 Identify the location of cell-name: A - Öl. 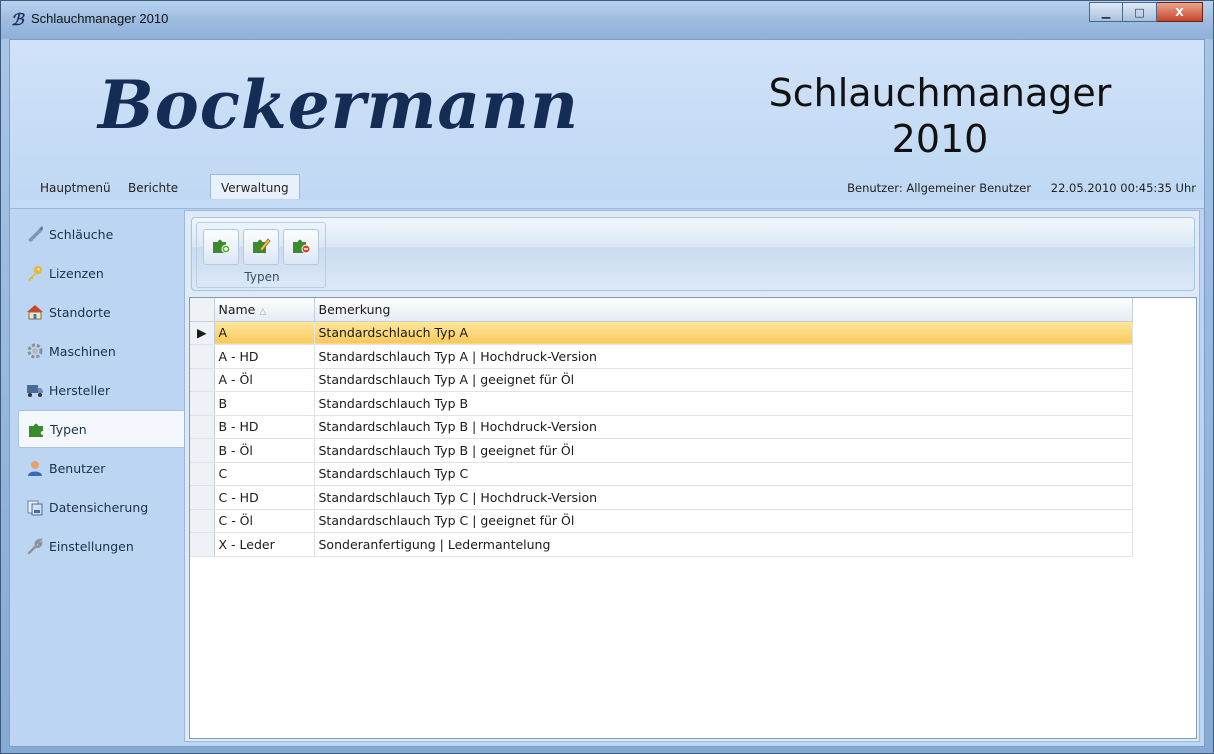
(264, 380).